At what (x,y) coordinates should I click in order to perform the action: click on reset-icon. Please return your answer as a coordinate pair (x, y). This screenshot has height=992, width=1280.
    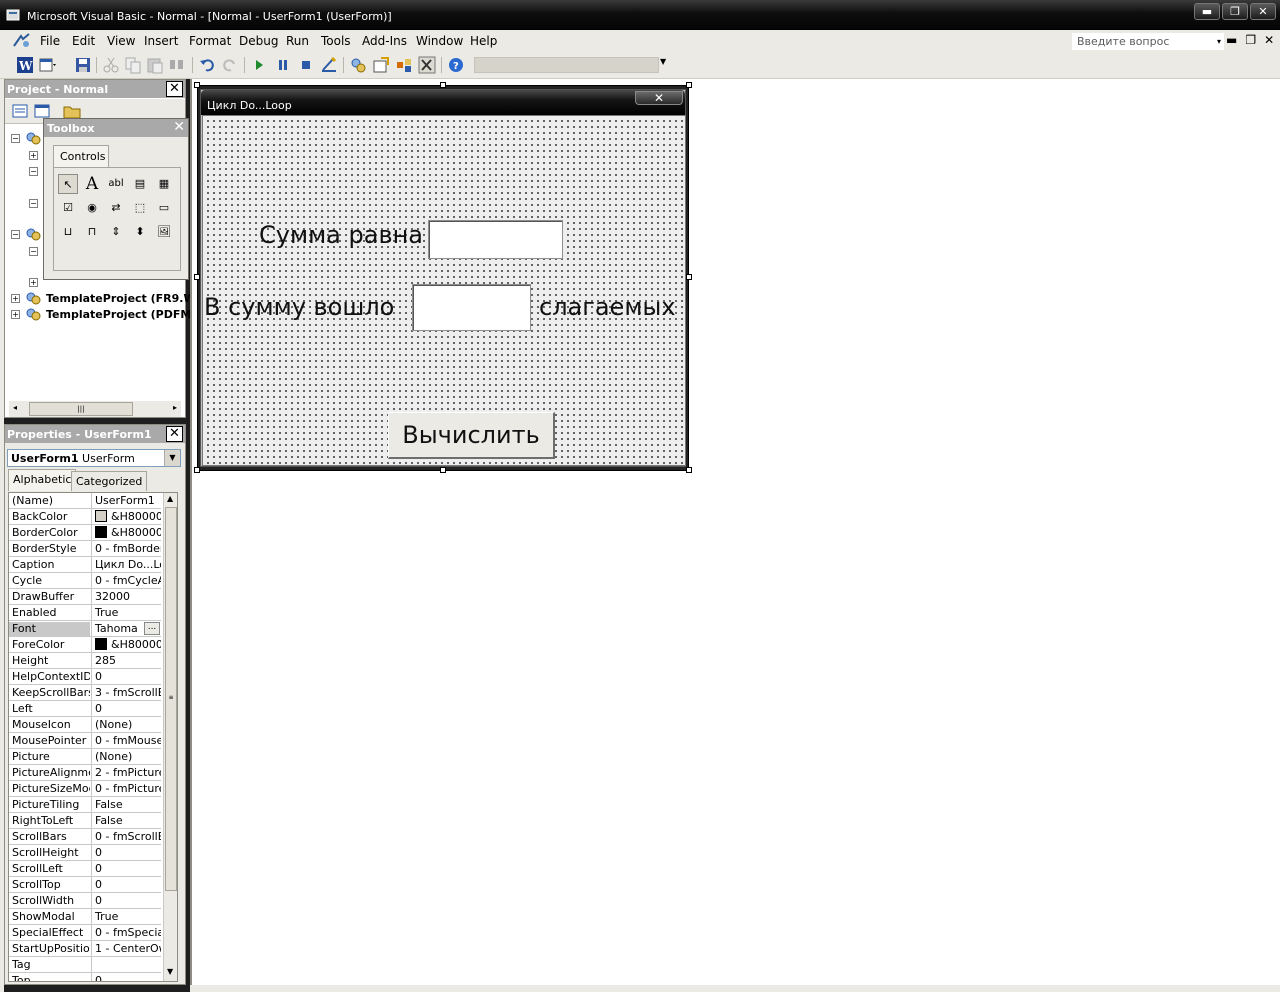
    Looking at the image, I should click on (306, 65).